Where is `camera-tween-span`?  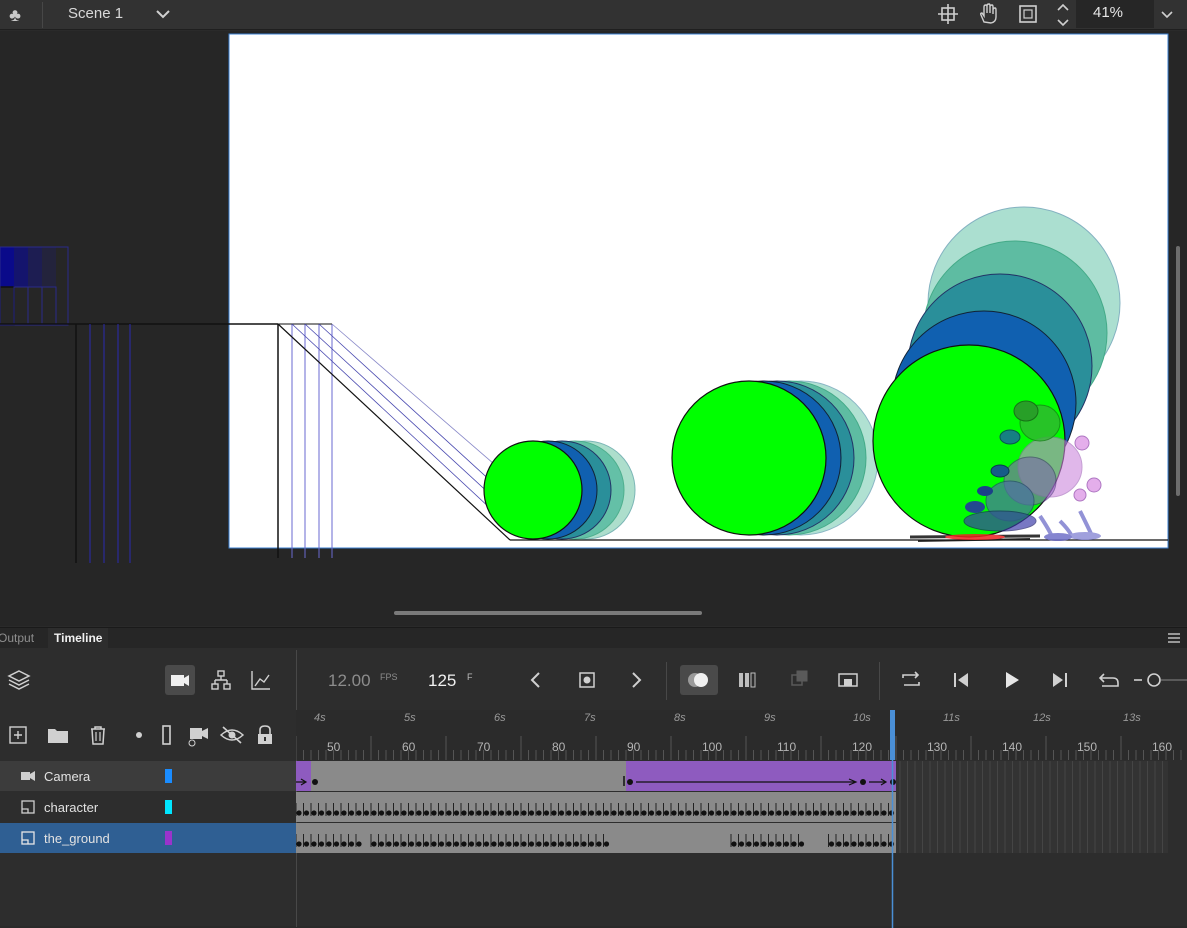 camera-tween-span is located at coordinates (761, 776).